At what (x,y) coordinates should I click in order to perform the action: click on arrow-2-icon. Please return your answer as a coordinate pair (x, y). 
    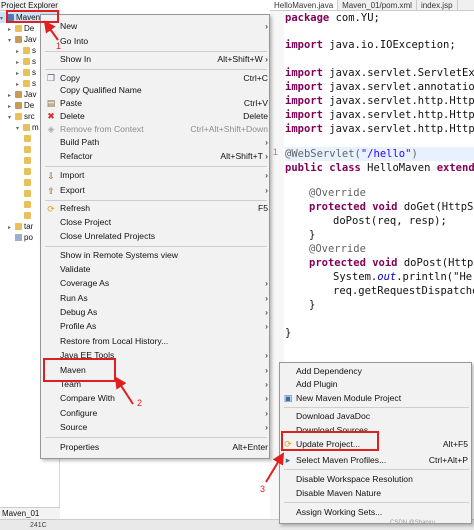
    Looking at the image, I should click on (124, 390).